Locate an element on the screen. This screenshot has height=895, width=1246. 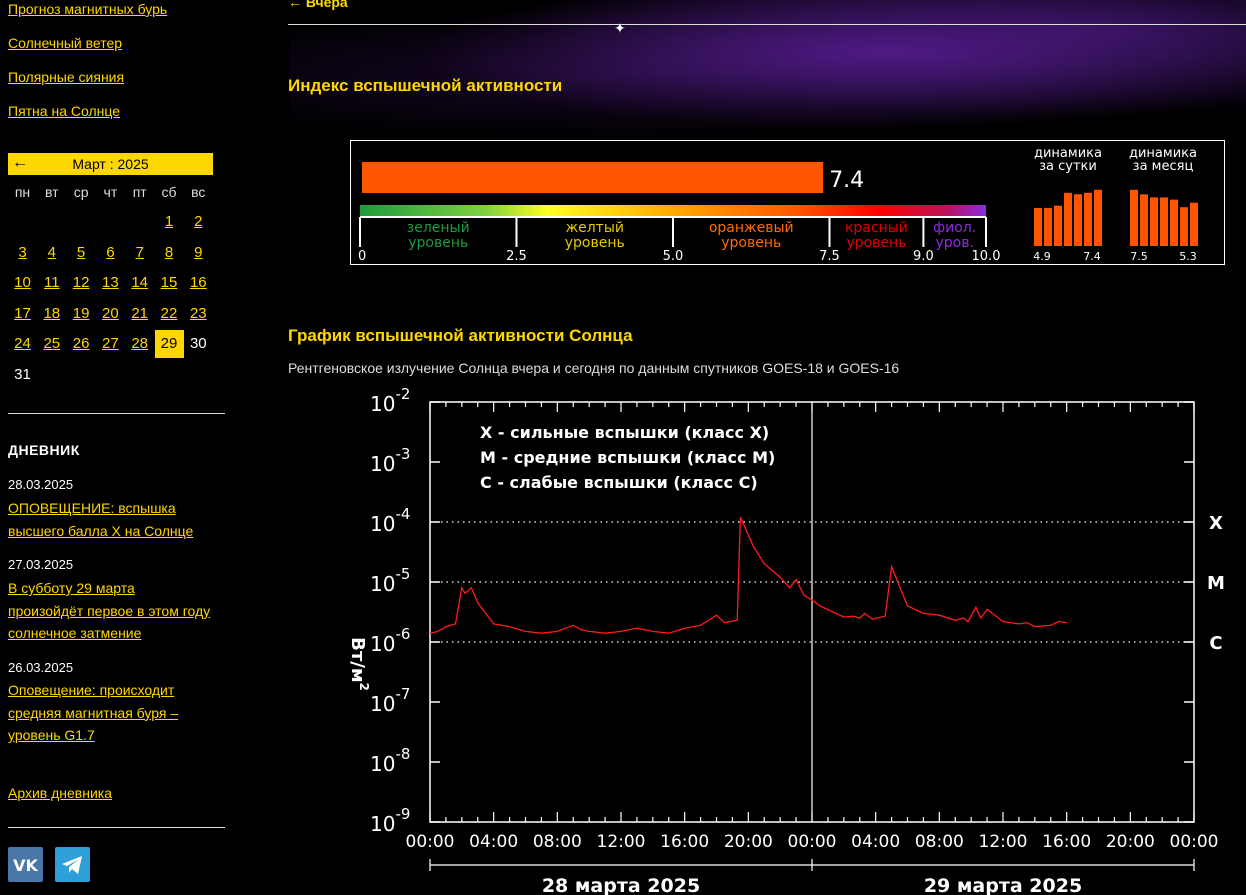
calendar-day: 17 is located at coordinates (22, 314).